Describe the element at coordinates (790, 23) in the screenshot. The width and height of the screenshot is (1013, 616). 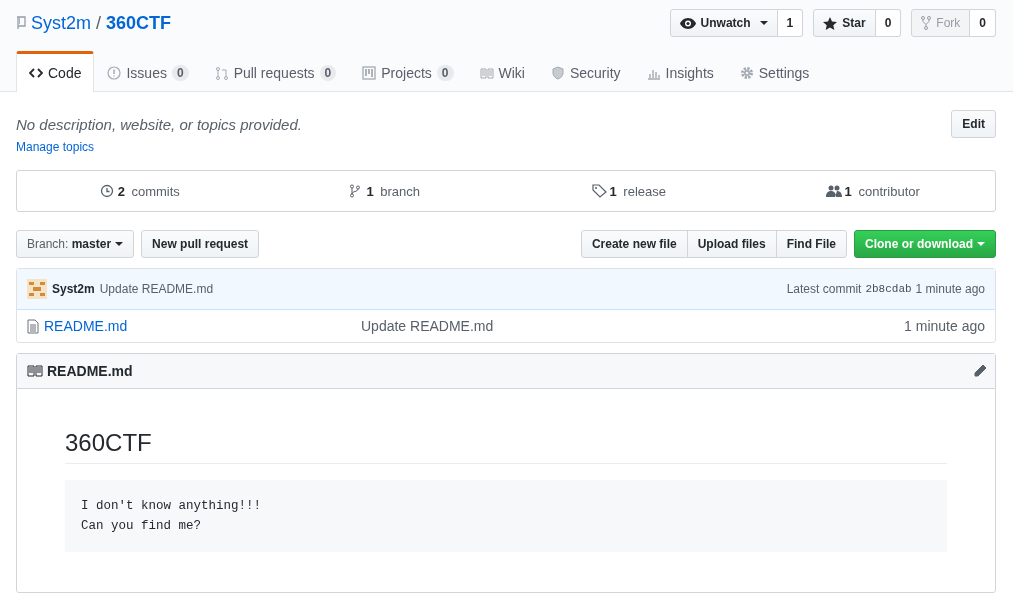
I see `count-link: 1` at that location.